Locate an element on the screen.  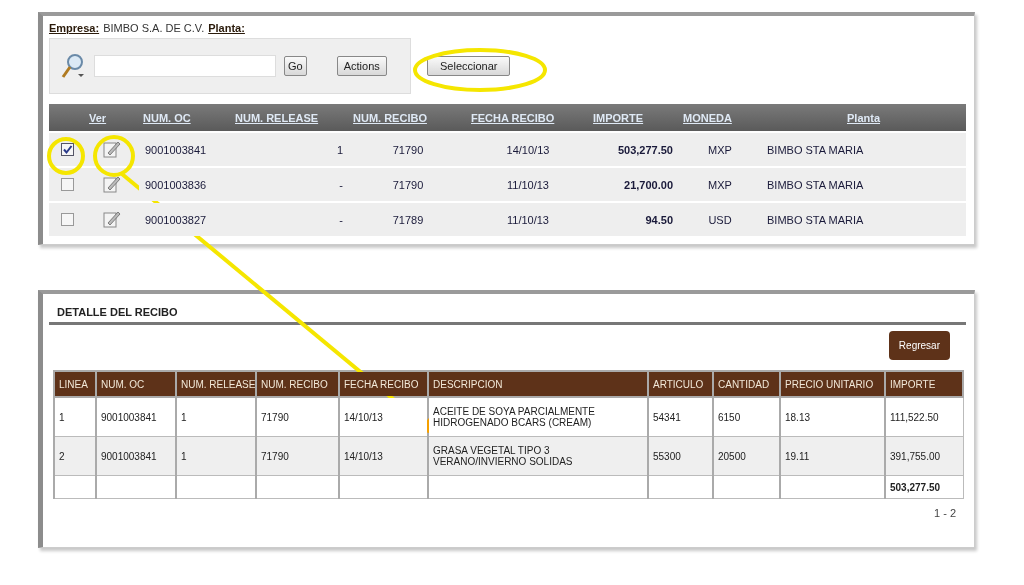
table-cell: 20500 is located at coordinates (746, 456).